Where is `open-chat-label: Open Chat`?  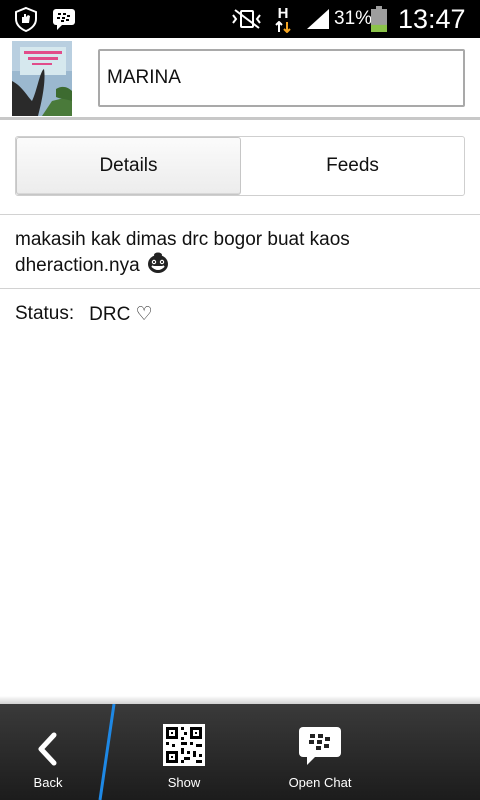 open-chat-label: Open Chat is located at coordinates (320, 782).